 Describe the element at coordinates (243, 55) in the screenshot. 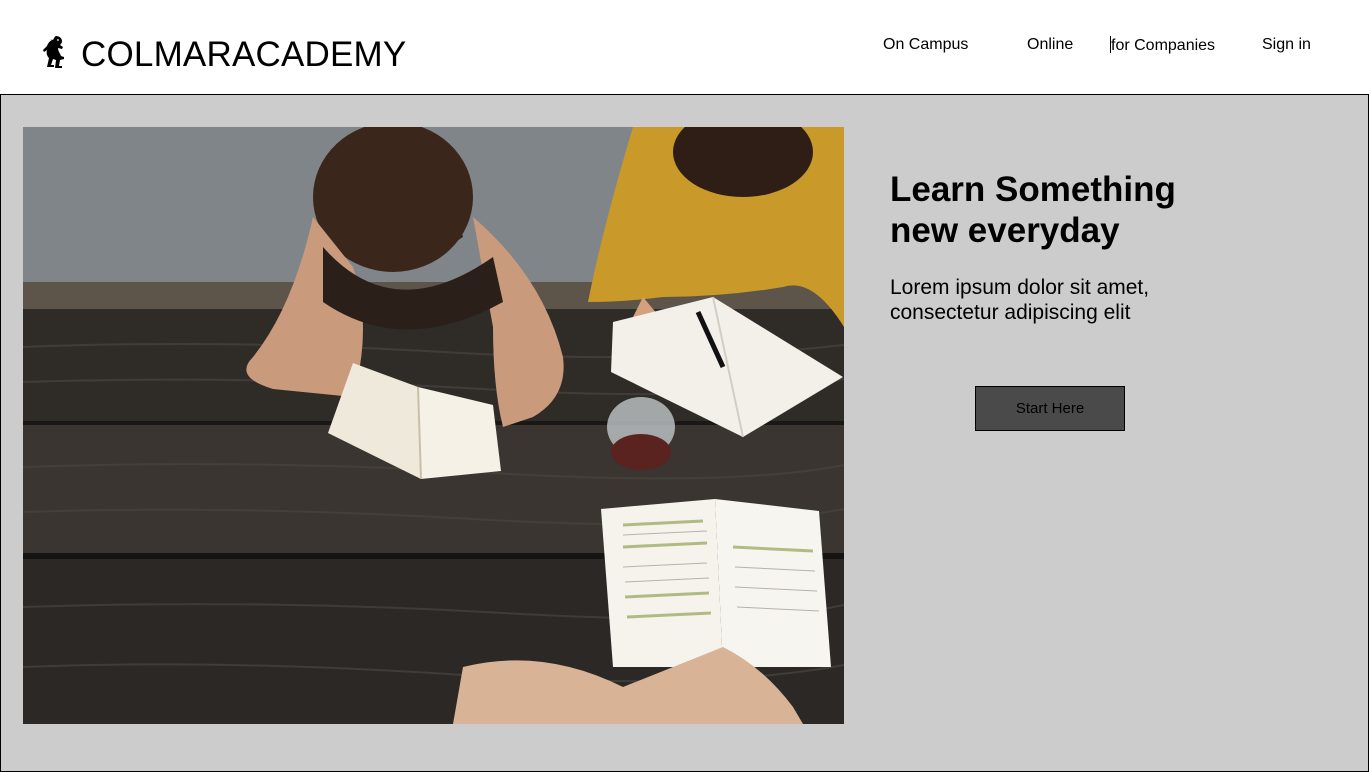

I see `brand-name: COLMARACADEMY` at that location.